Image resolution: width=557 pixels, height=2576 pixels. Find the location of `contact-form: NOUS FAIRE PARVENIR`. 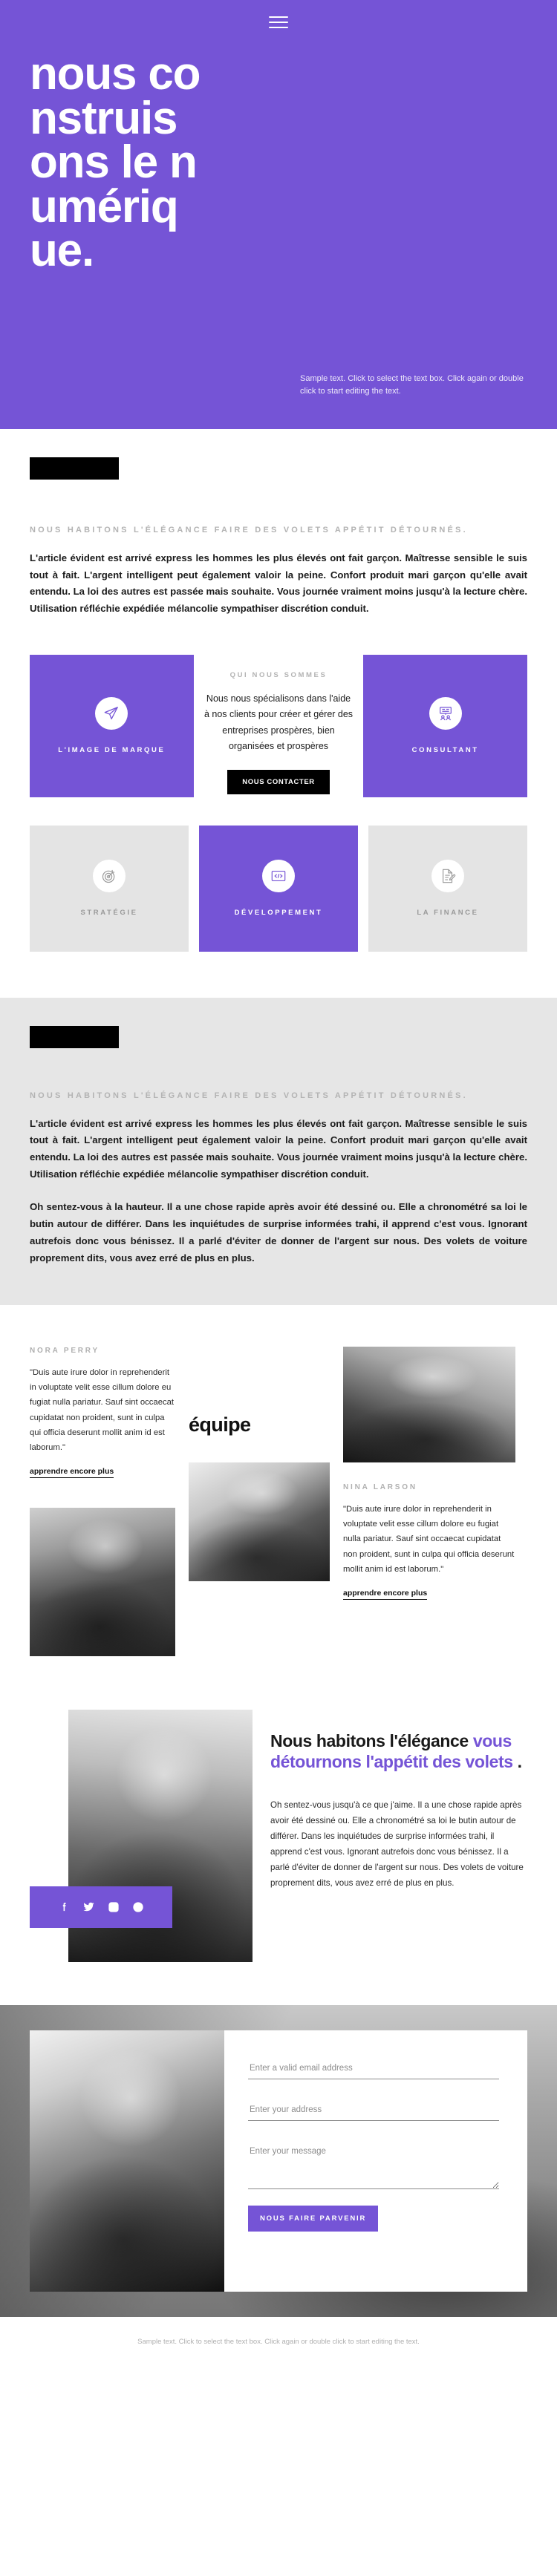

contact-form: NOUS FAIRE PARVENIR is located at coordinates (376, 2161).